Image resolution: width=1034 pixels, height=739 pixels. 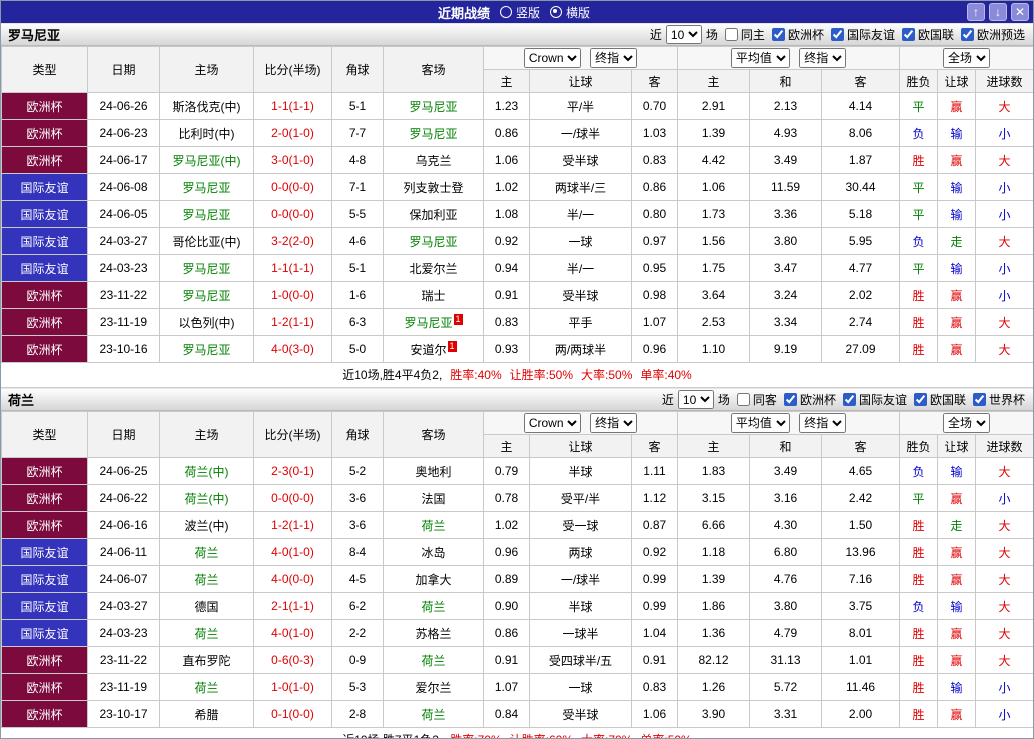 What do you see at coordinates (123, 498) in the screenshot?
I see `date-cell: 24-06-22` at bounding box center [123, 498].